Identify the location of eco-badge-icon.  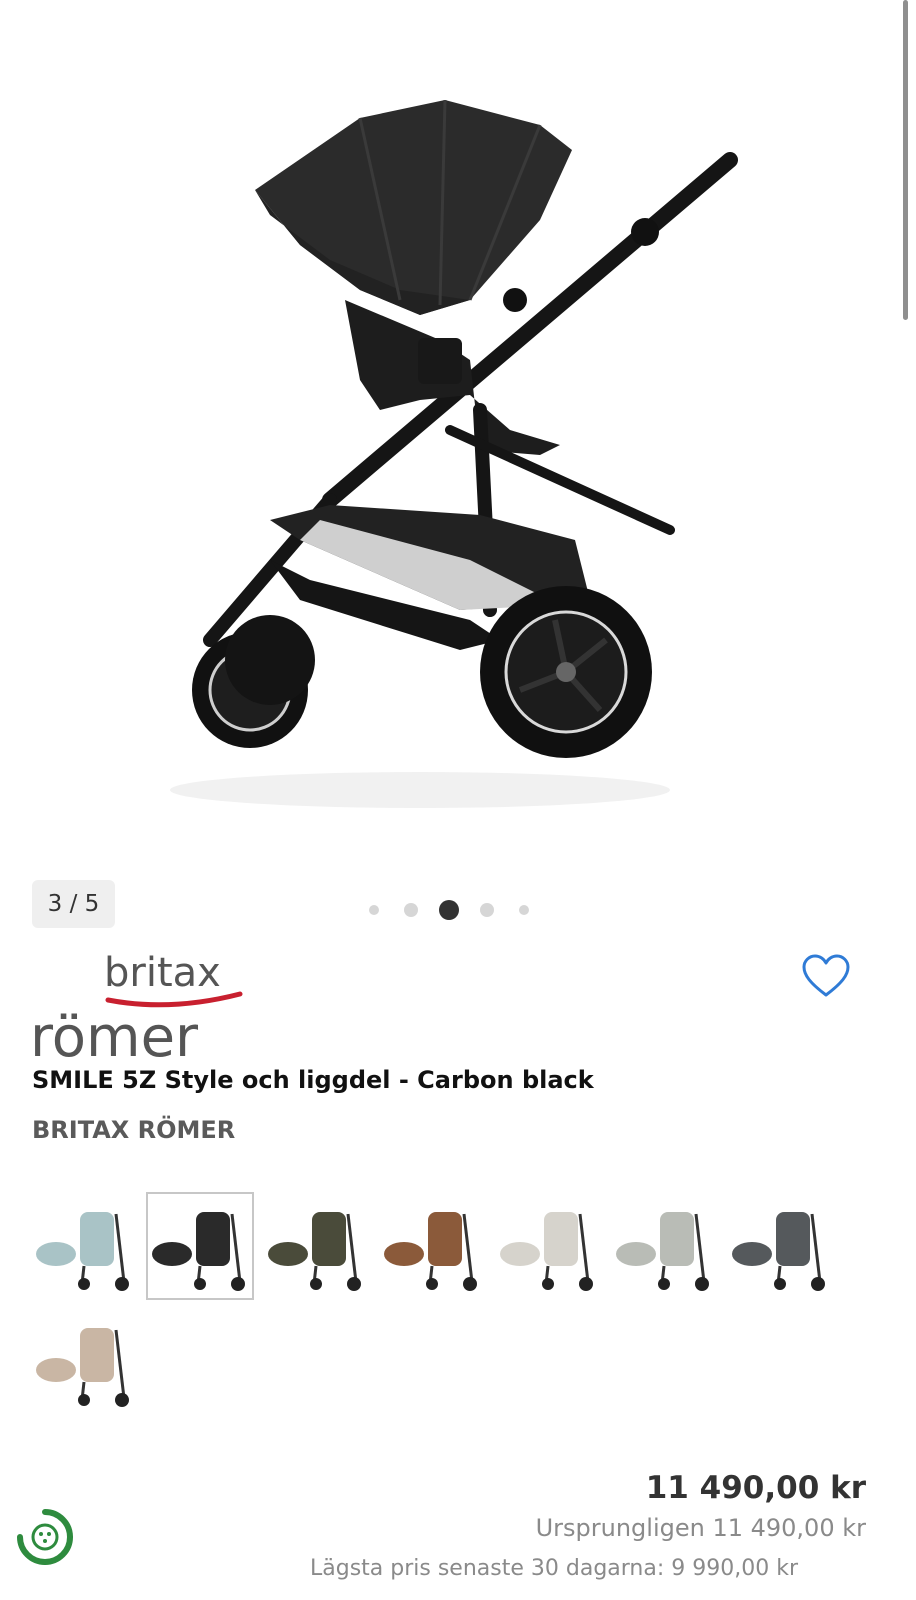
(45, 1537).